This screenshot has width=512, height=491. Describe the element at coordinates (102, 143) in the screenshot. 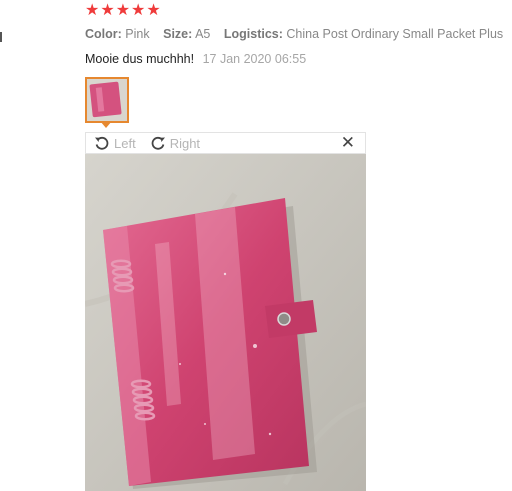

I see `rotate-left-icon` at that location.